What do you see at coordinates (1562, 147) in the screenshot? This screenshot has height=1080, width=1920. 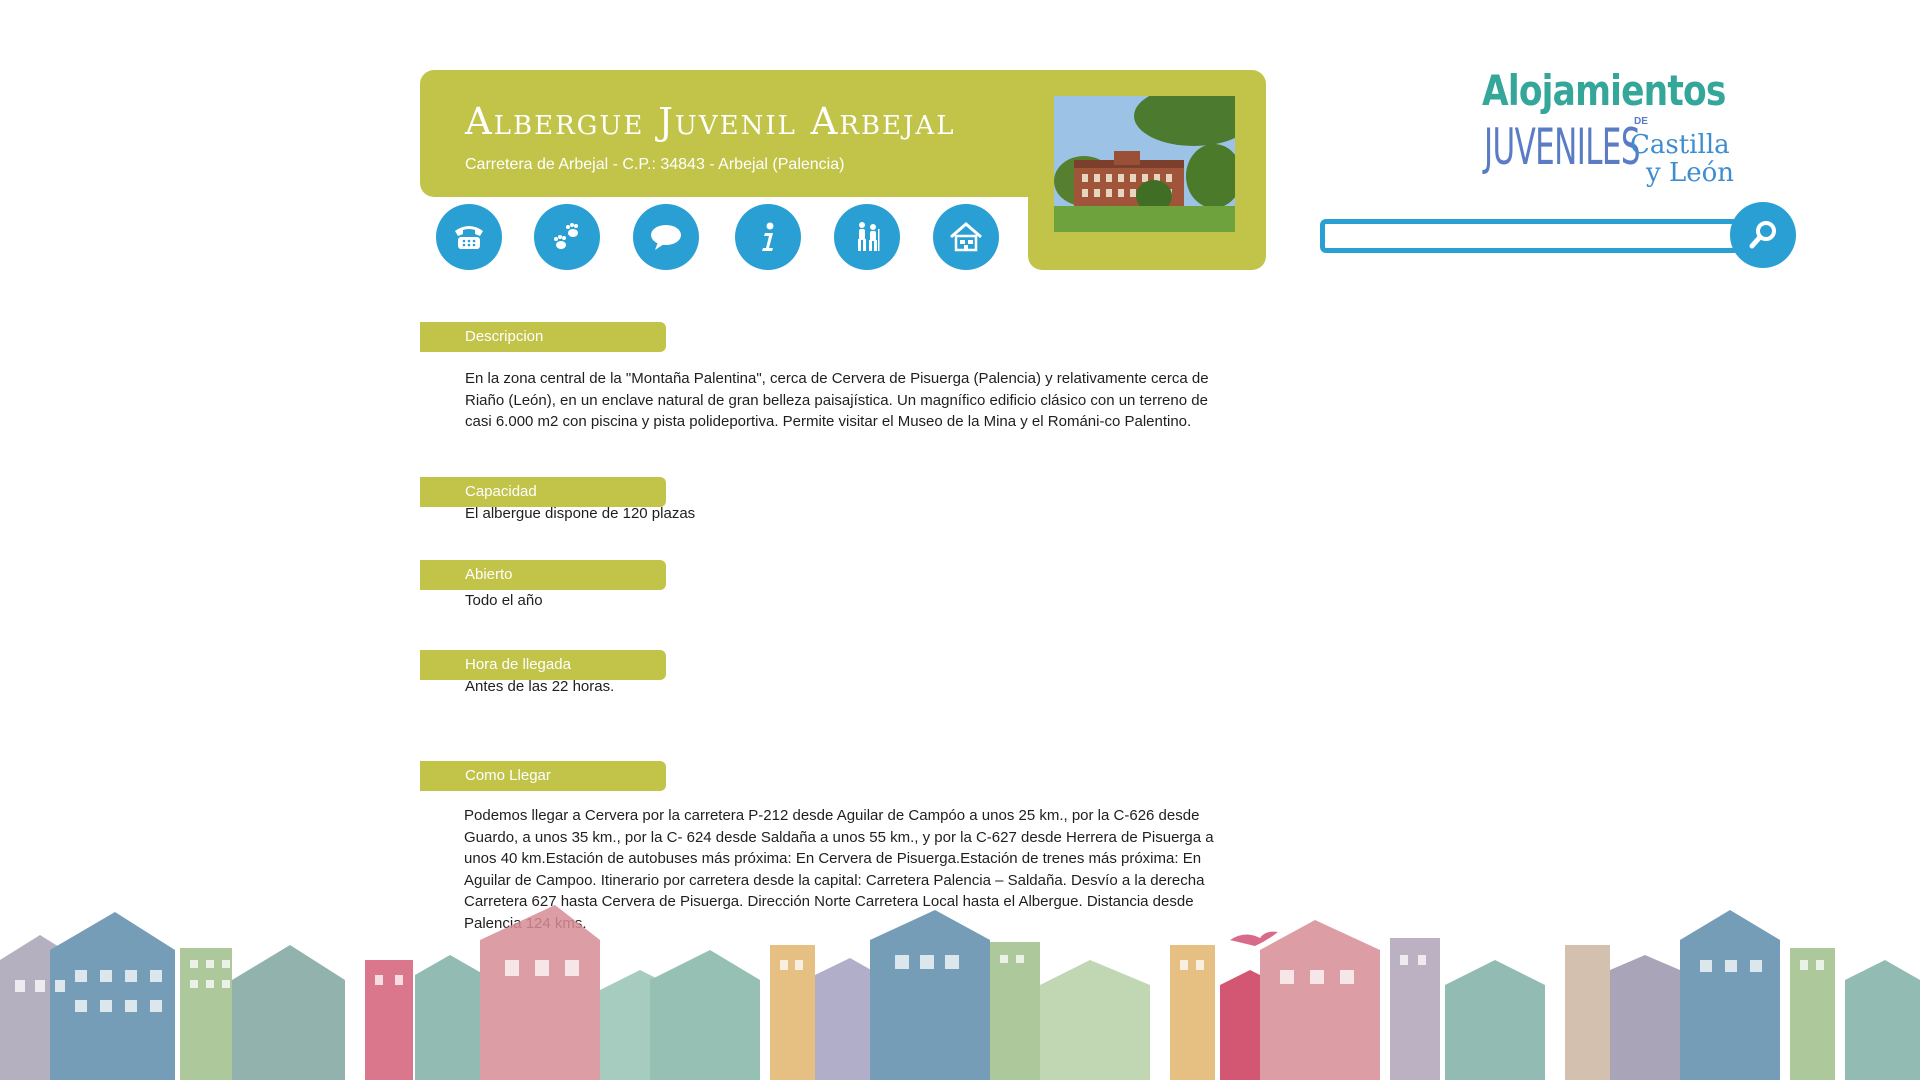 I see `logo-line-2: JUVENILES` at bounding box center [1562, 147].